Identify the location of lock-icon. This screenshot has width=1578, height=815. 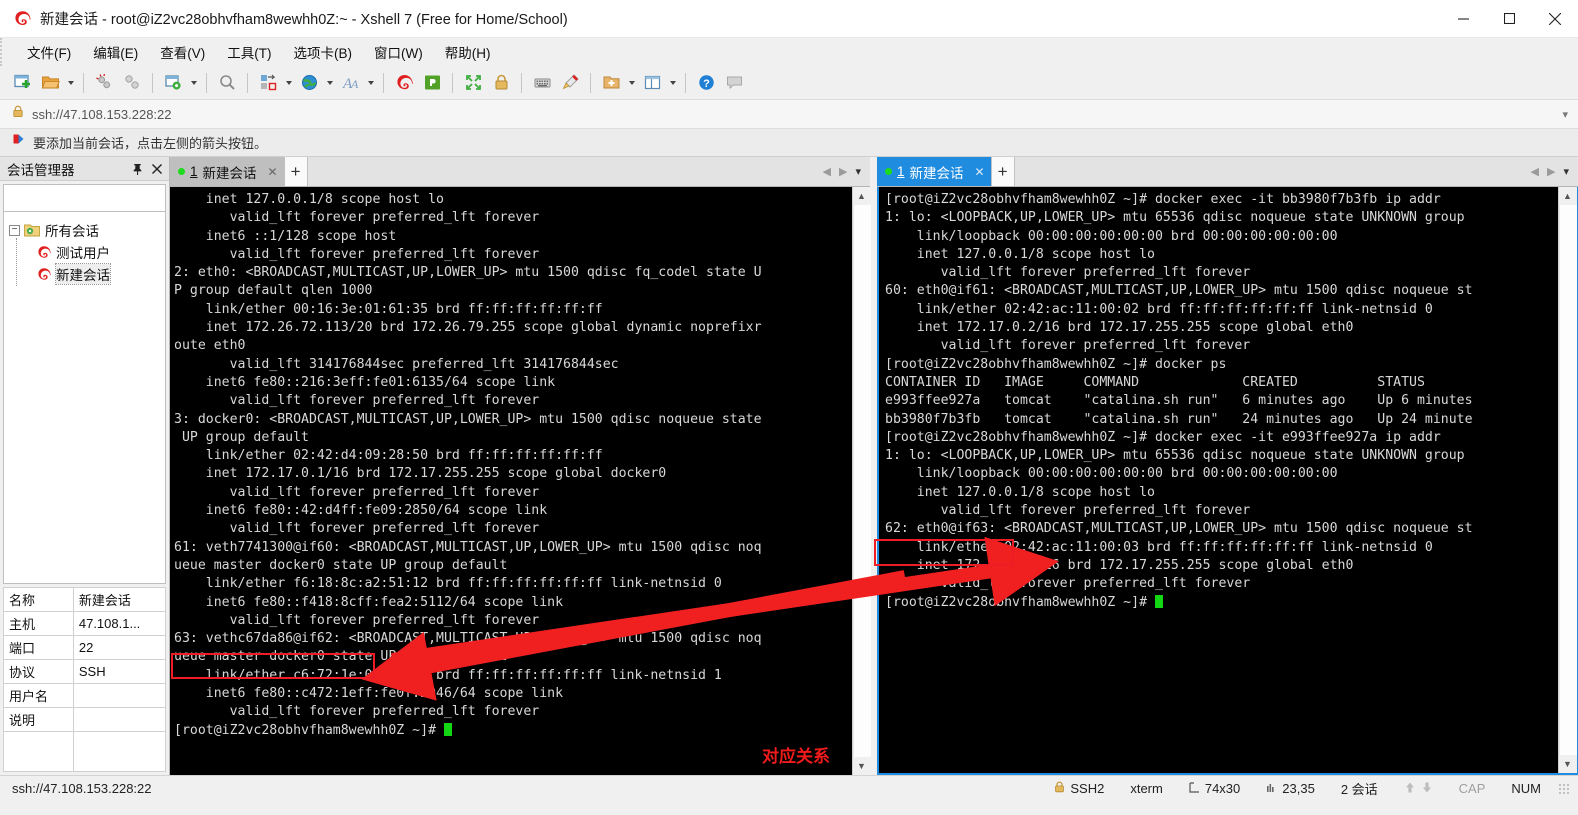
(501, 83).